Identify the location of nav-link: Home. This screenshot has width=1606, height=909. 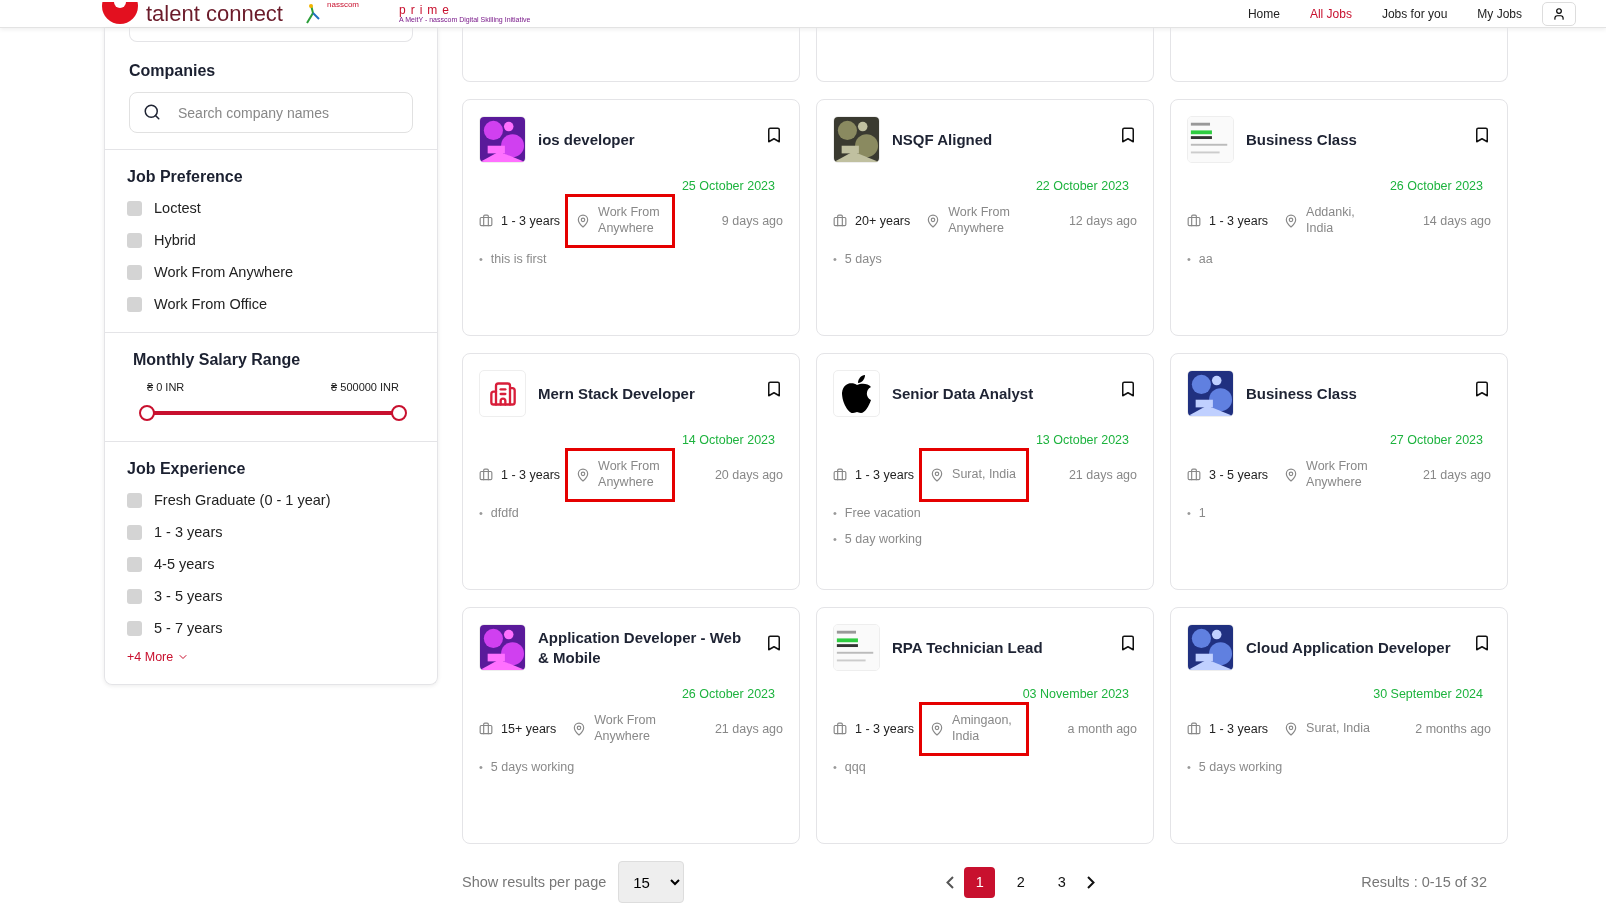
(1263, 13).